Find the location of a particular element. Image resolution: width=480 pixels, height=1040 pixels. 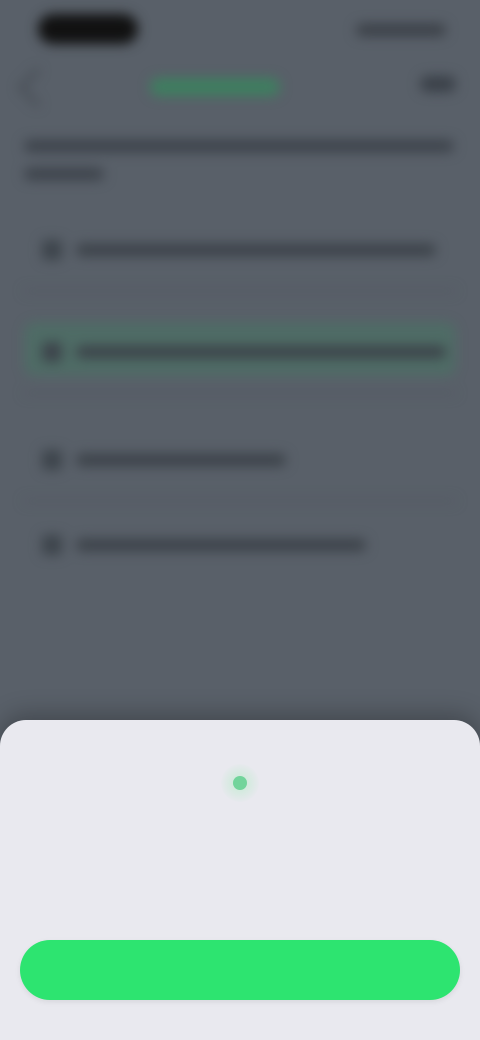

top-nav-bar is located at coordinates (240, 88).